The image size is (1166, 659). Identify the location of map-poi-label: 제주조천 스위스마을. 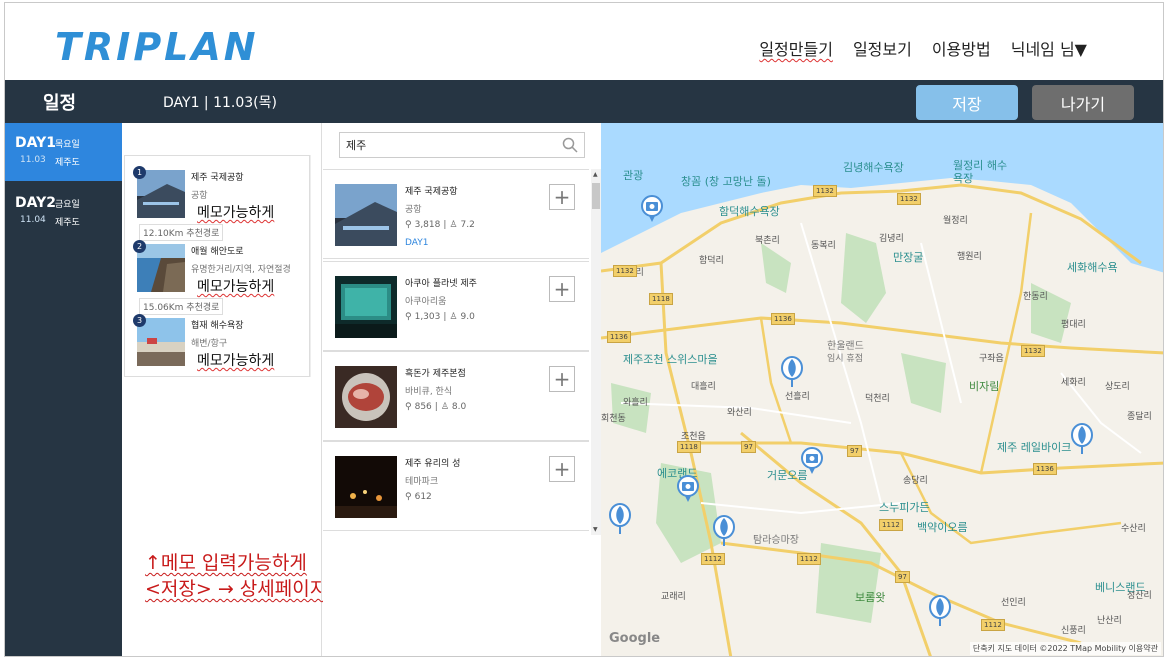
(670, 359).